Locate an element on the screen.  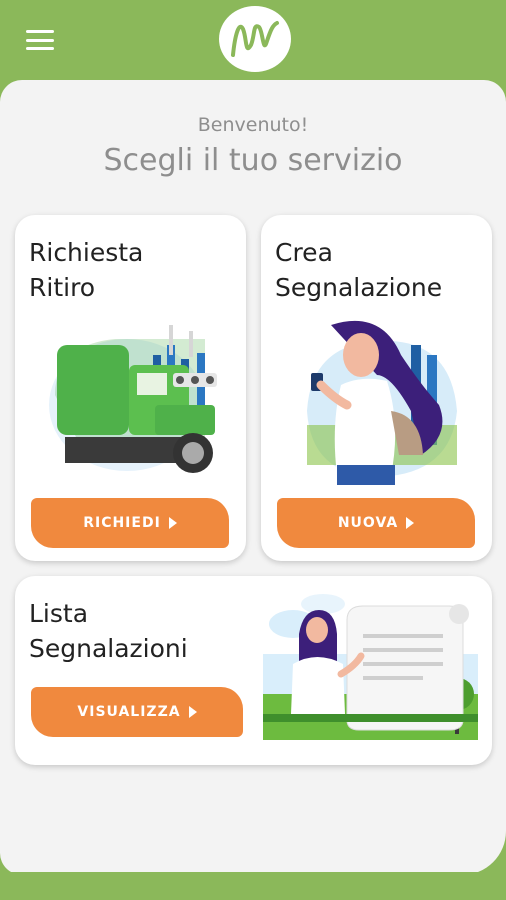
richiedi-button: RICHIEDI is located at coordinates (130, 523).